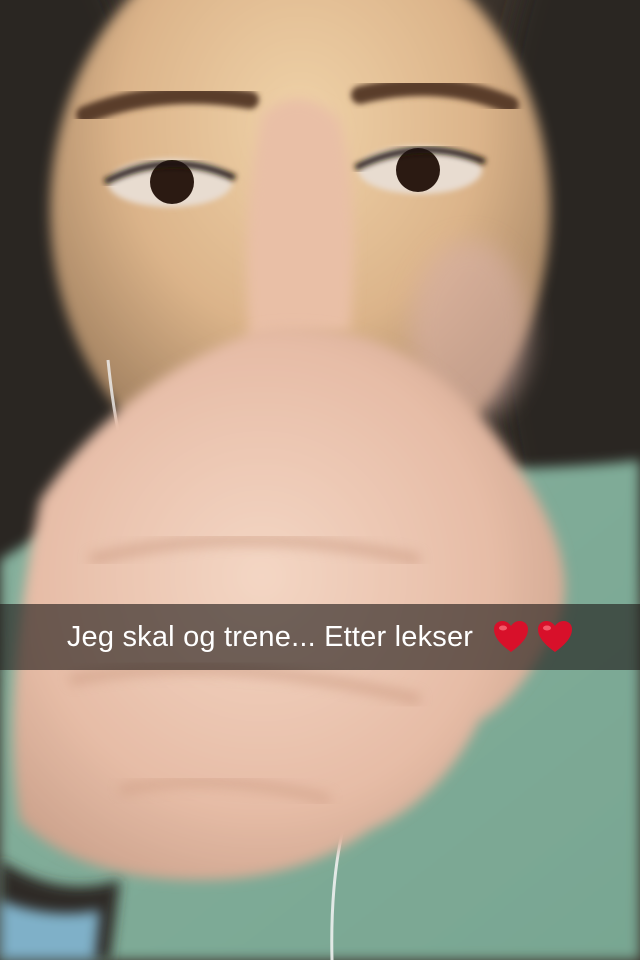  I want to click on caption-text: Jeg skal og trene... Etter lekser, so click(270, 636).